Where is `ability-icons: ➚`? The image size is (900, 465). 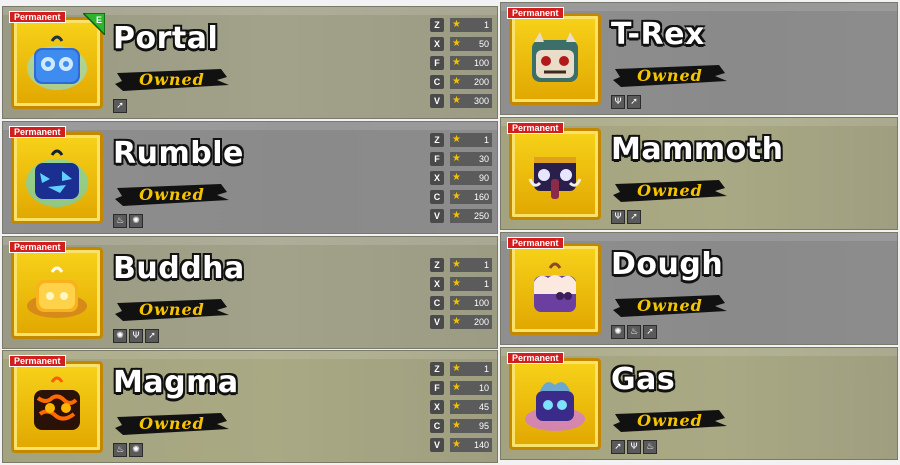
ability-icons: ➚ is located at coordinates (120, 106).